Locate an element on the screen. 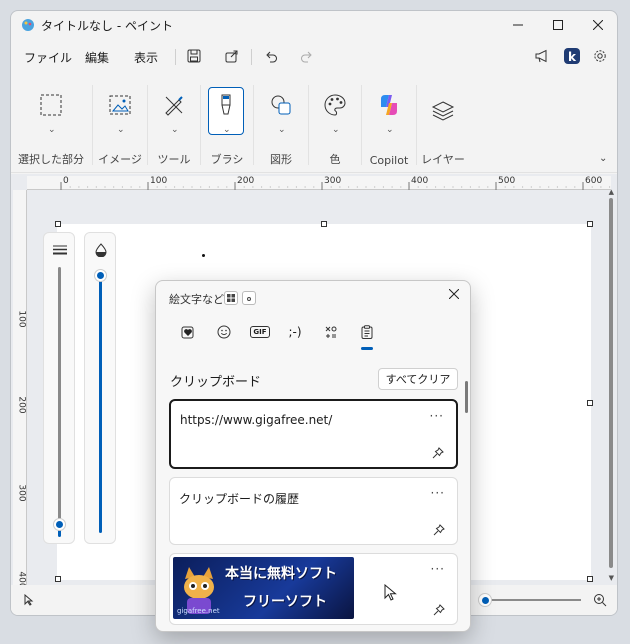 The width and height of the screenshot is (630, 644). share-icon is located at coordinates (231, 56).